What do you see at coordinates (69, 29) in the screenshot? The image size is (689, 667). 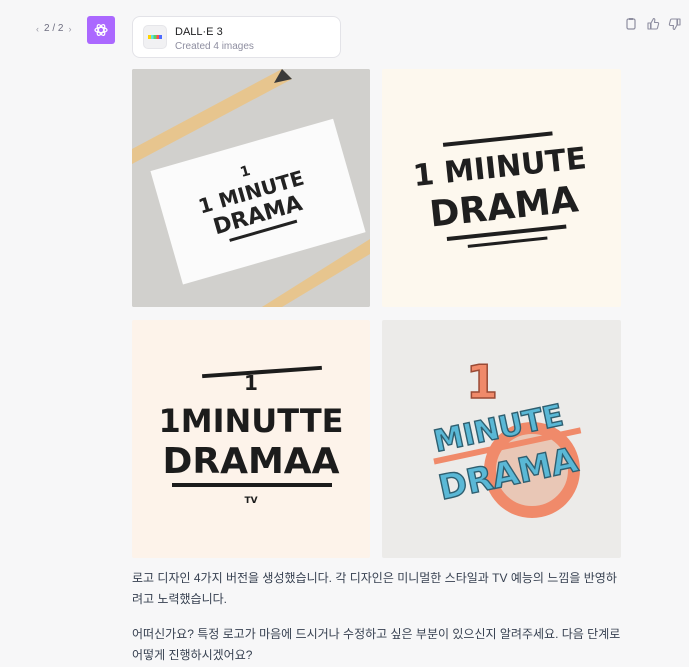 I see `chevron-right-icon: ›` at bounding box center [69, 29].